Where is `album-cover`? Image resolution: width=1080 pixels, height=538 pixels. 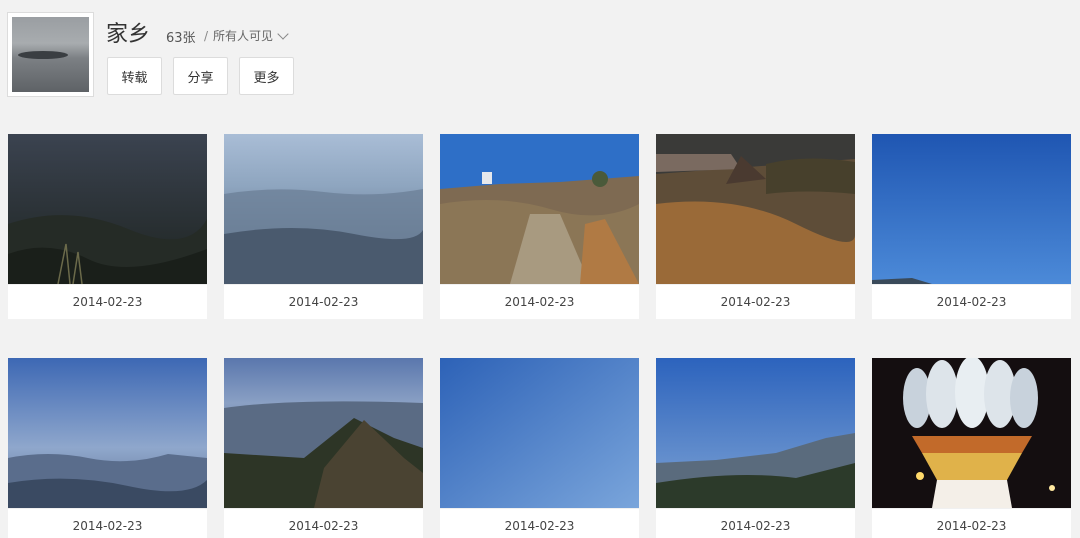
album-cover is located at coordinates (50, 54).